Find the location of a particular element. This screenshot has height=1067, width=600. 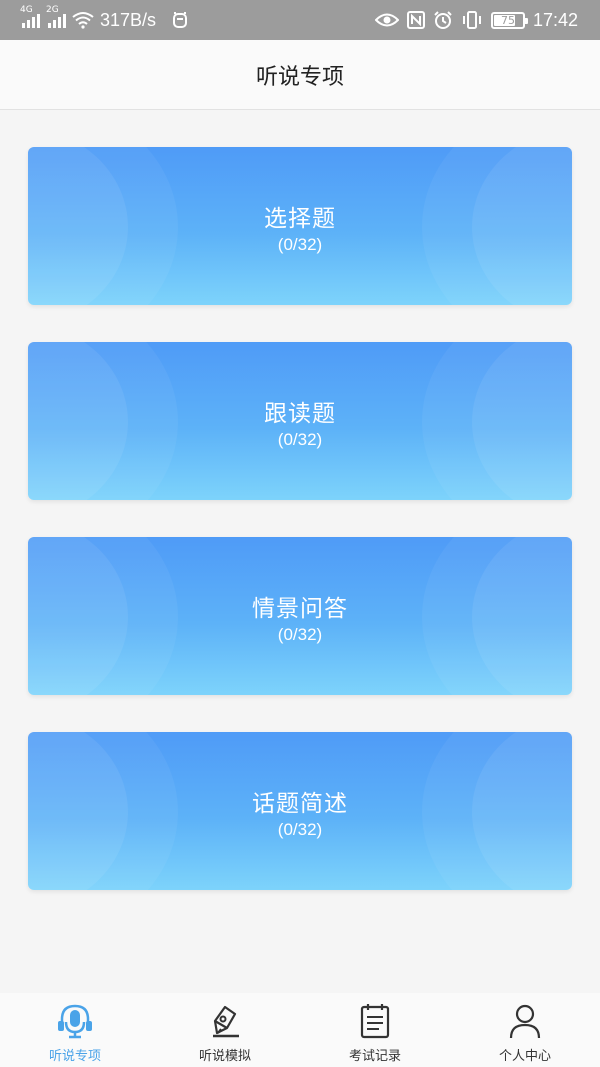

app-header: 听说专项 is located at coordinates (300, 75).